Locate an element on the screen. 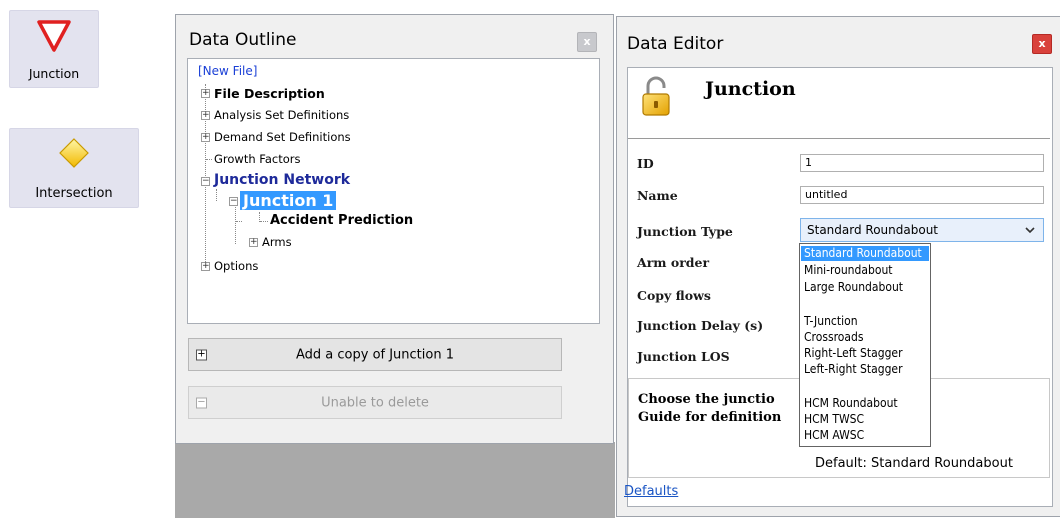  delete-label: Unable to delete is located at coordinates (375, 402).